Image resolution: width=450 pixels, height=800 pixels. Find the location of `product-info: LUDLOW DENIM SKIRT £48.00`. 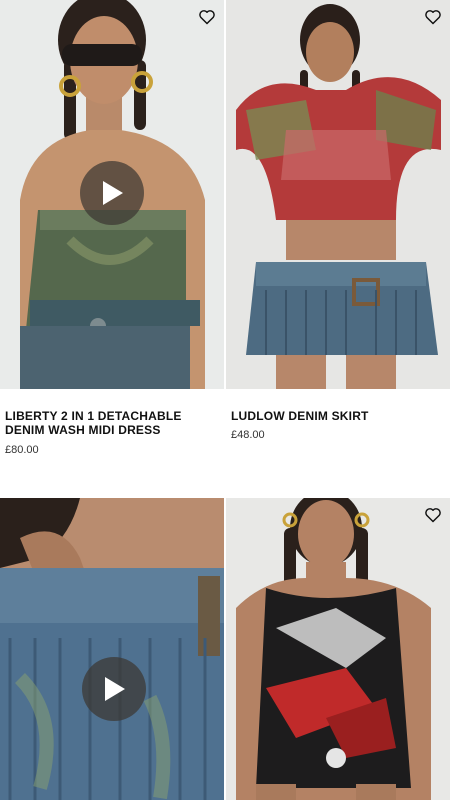

product-info: LUDLOW DENIM SKIRT £48.00 is located at coordinates (338, 415).